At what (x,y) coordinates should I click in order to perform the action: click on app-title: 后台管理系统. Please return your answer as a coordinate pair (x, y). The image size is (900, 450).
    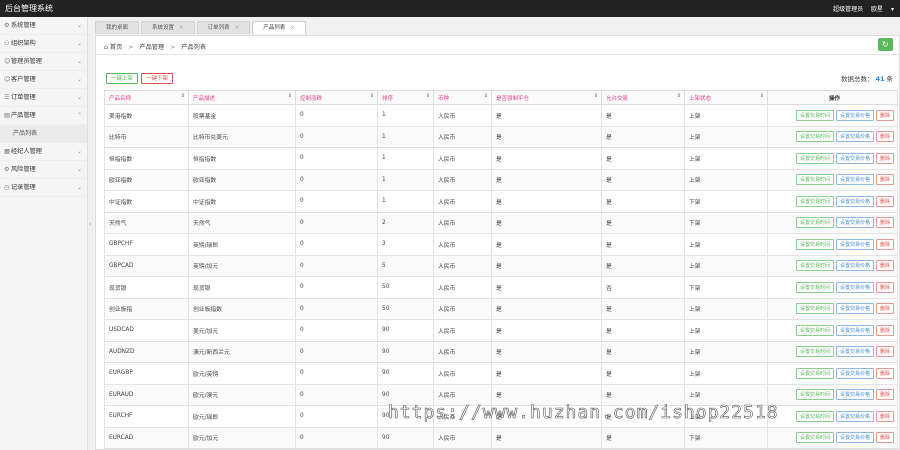
    Looking at the image, I should click on (29, 8).